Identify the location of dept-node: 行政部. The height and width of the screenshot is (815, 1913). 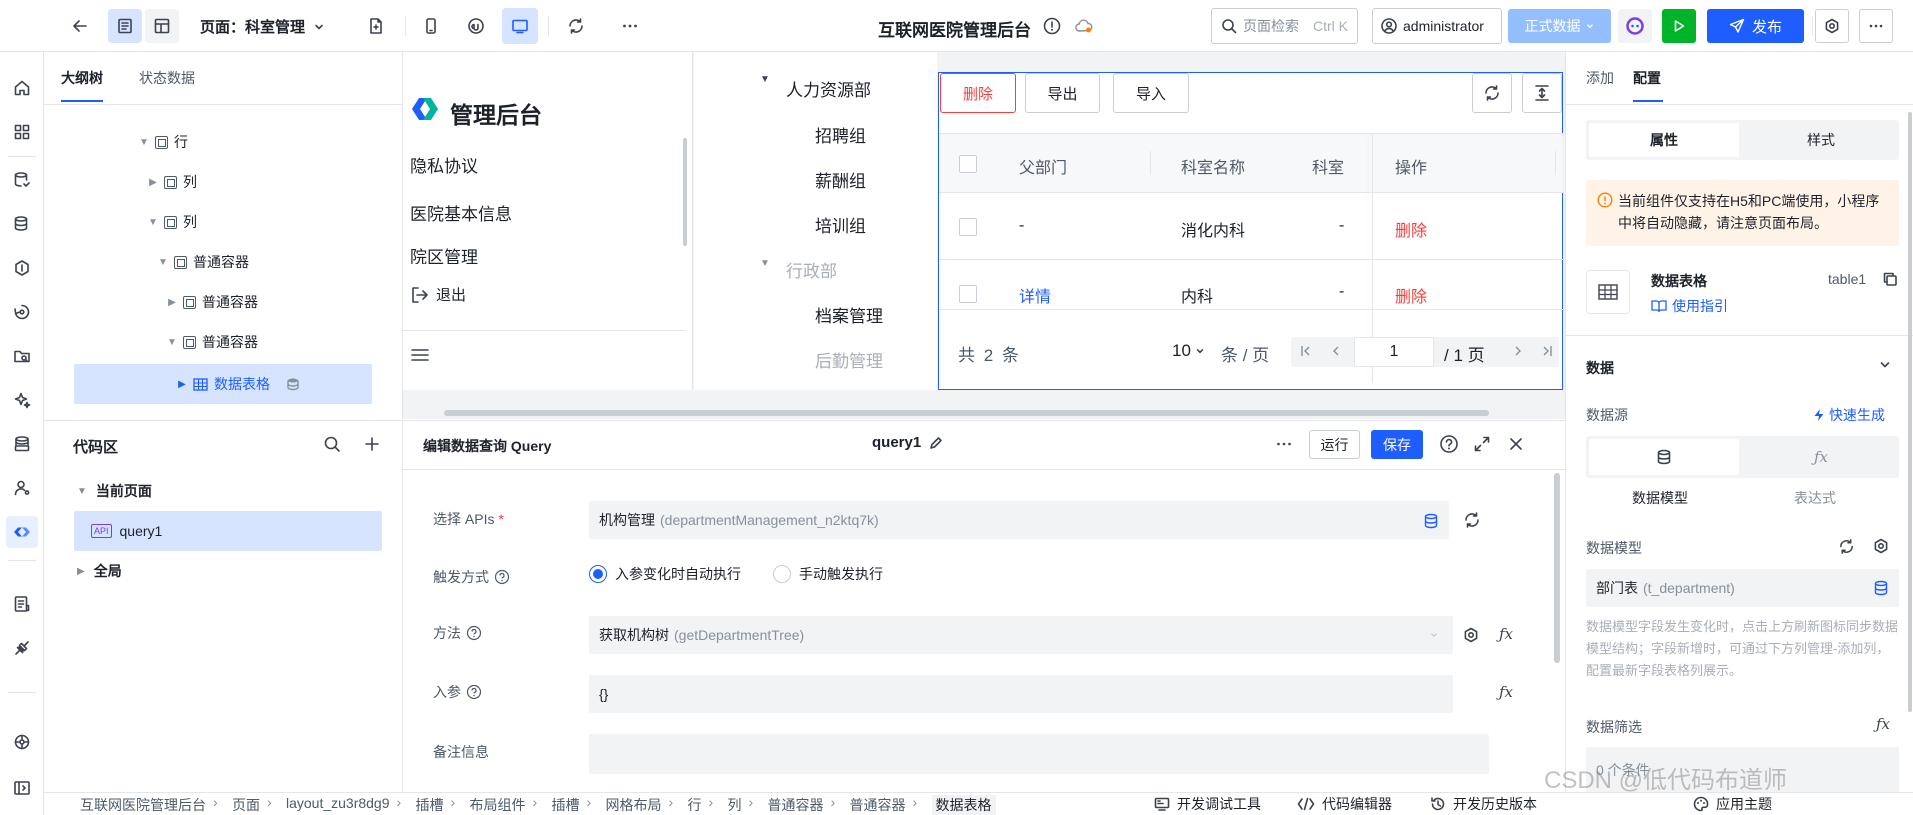
(811, 269).